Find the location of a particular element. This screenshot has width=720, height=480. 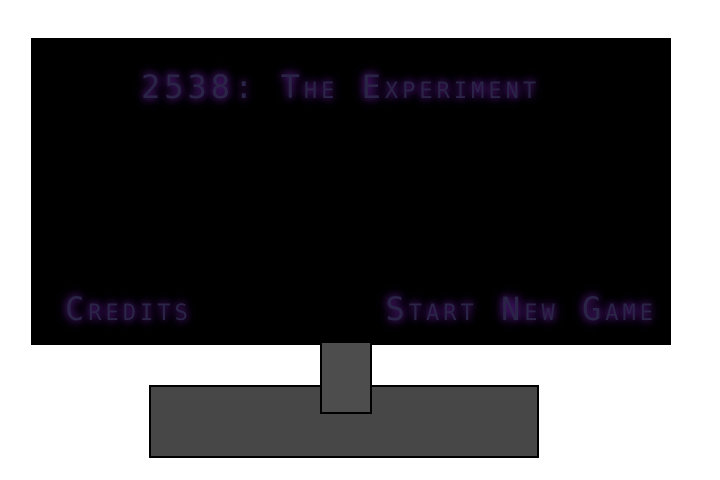

credits-button: Credits is located at coordinates (128, 309).